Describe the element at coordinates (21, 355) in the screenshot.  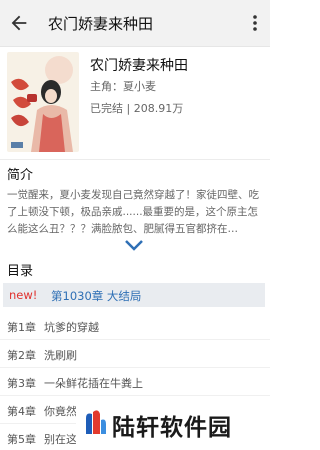
I see `chapter-number: 第2章` at that location.